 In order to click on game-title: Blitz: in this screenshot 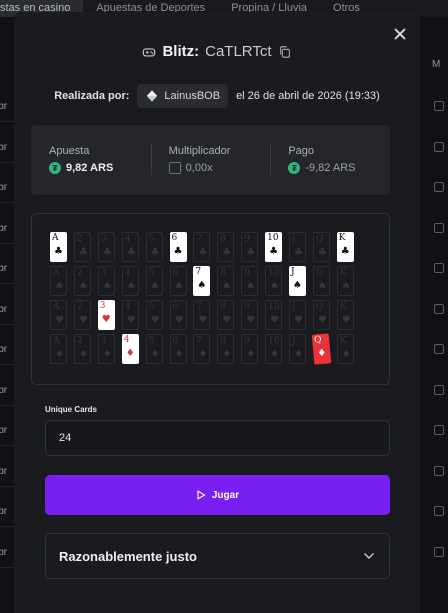, I will do `click(181, 51)`.